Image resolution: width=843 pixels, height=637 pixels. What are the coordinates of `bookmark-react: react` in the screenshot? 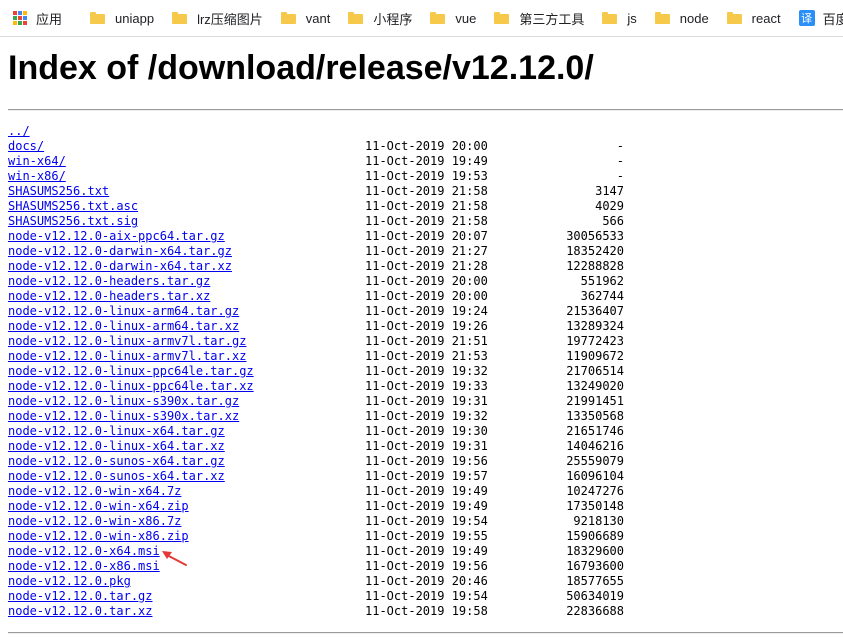 It's located at (751, 18).